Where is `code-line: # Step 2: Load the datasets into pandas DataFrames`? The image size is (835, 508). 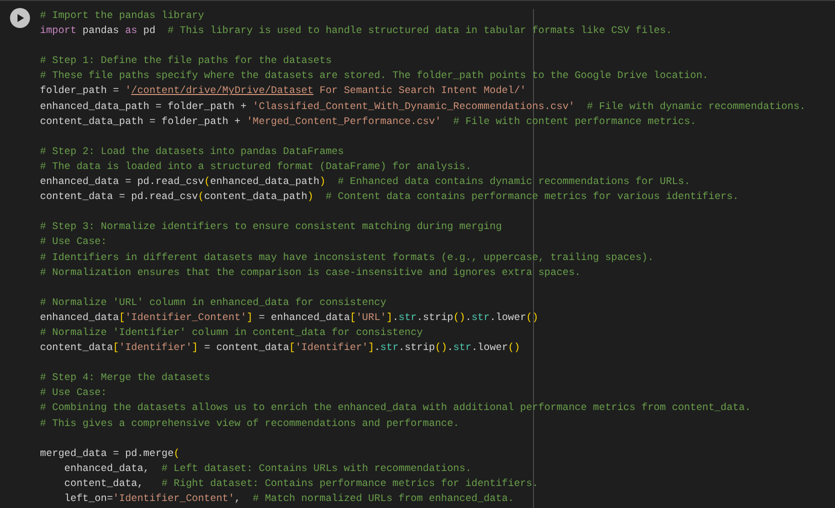
code-line: # Step 2: Load the datasets into pandas DataFrames is located at coordinates (192, 153).